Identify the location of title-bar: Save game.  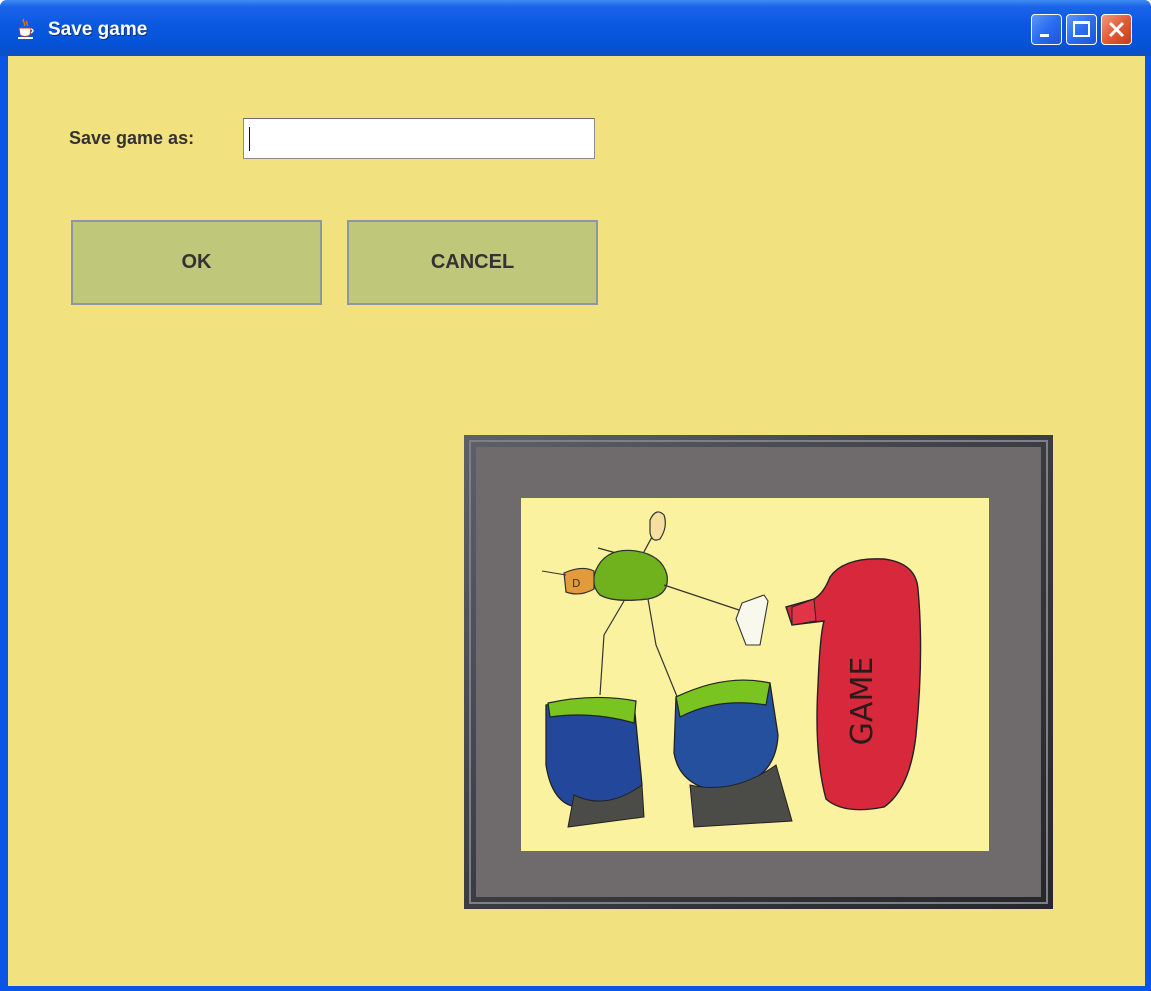
(575, 28).